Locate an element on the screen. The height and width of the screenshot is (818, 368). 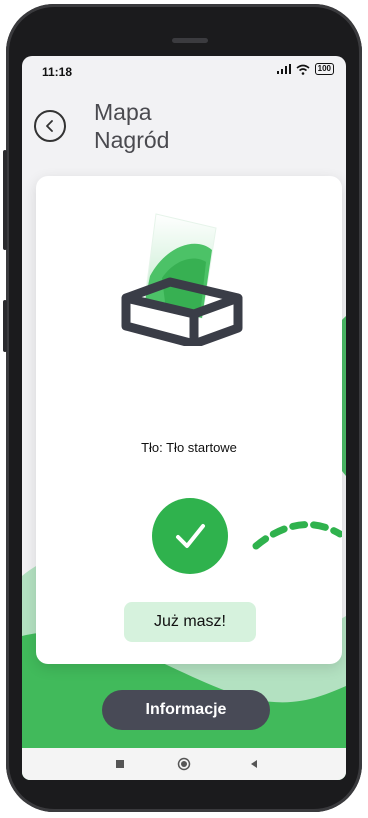
path-dashes is located at coordinates (297, 535).